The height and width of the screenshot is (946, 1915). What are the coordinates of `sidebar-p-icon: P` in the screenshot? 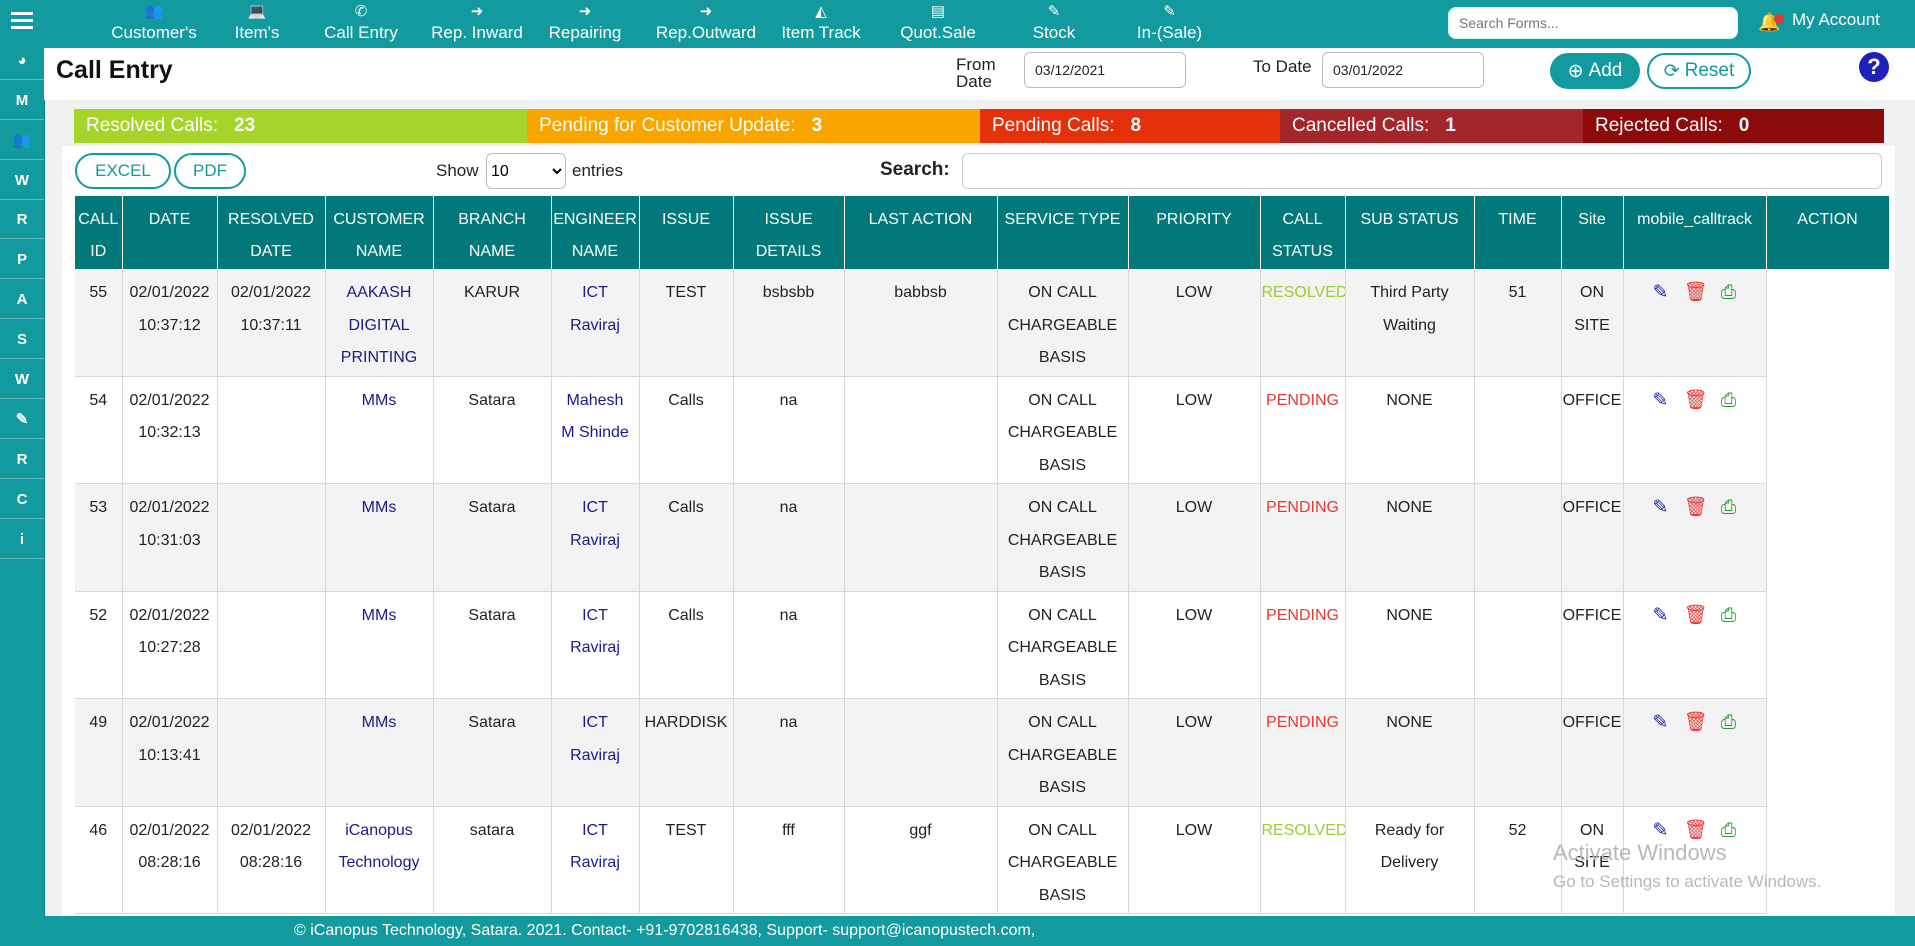 It's located at (22, 259).